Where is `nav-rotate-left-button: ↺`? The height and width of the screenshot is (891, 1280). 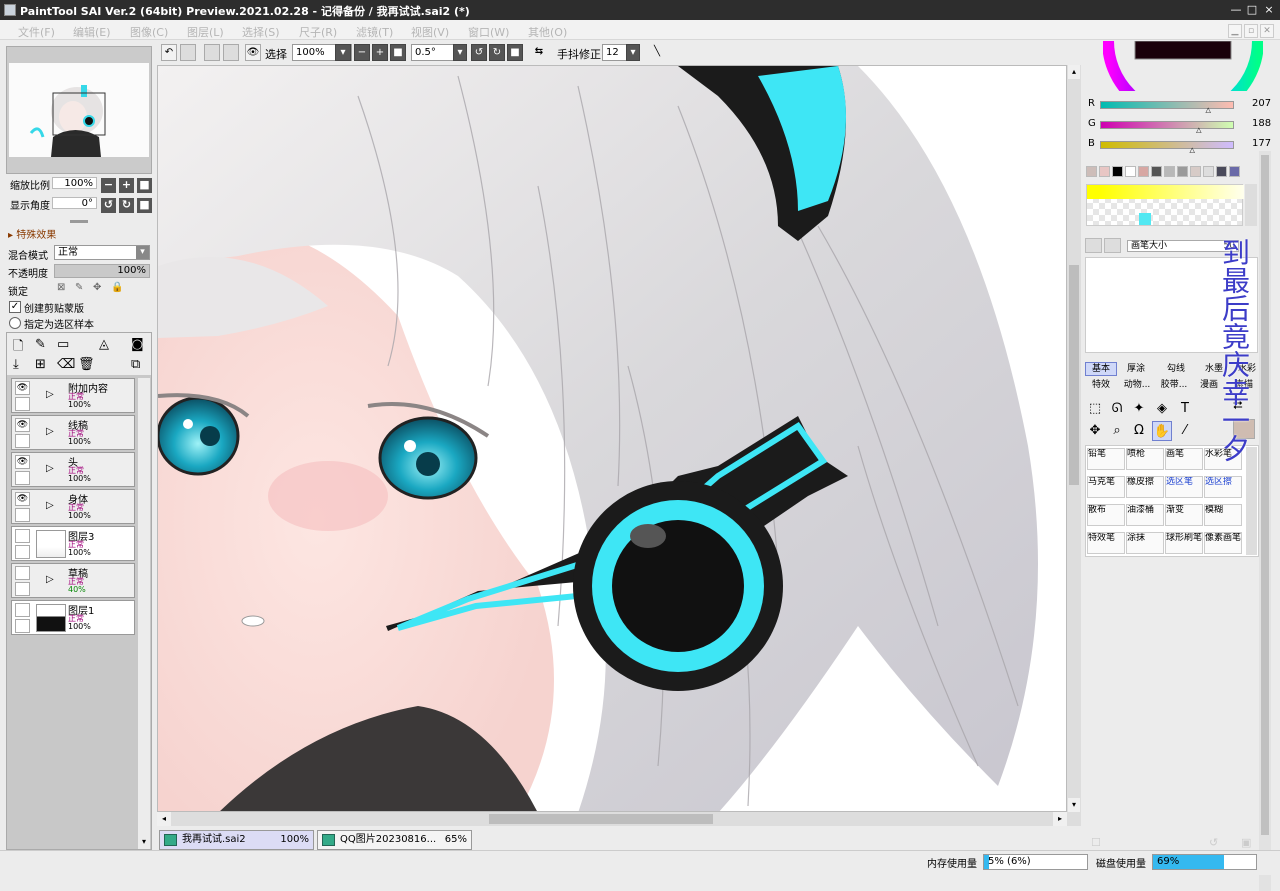
nav-rotate-left-button: ↺ is located at coordinates (108, 205).